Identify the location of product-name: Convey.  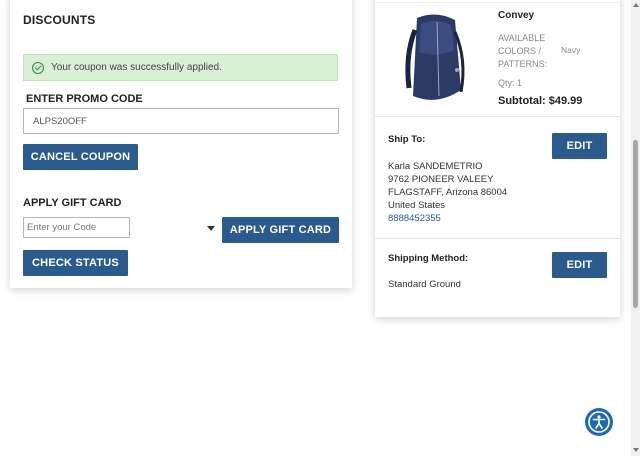
(516, 15).